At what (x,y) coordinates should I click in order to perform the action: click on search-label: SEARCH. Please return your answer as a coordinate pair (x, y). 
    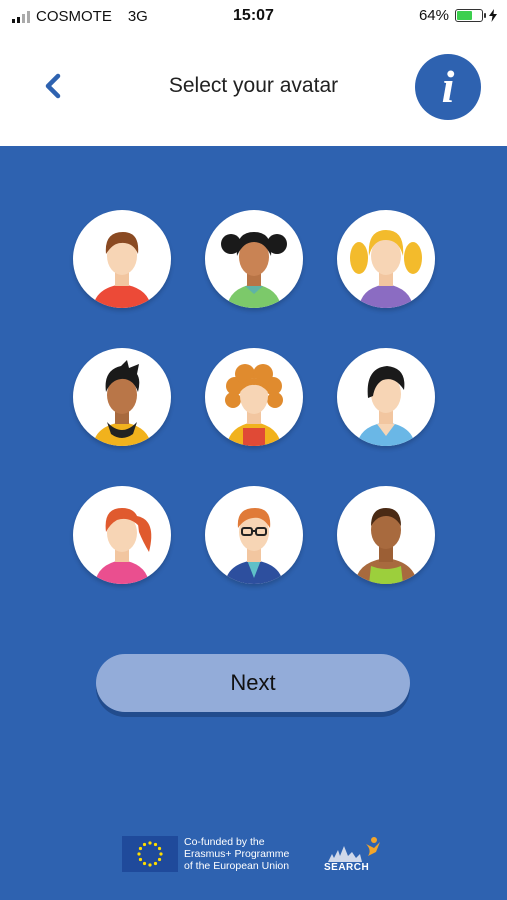
    Looking at the image, I should click on (347, 867).